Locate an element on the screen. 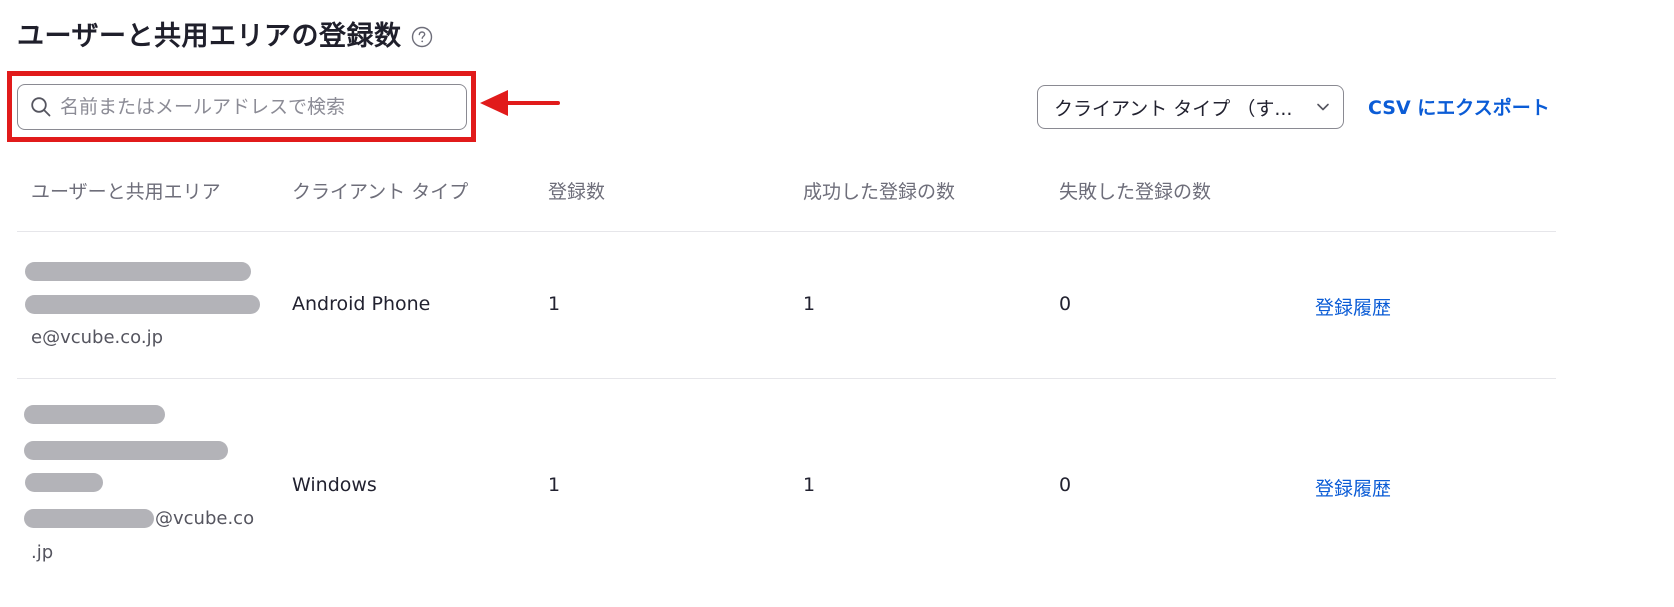 The height and width of the screenshot is (607, 1674). user-email: @vcube.co is located at coordinates (205, 518).